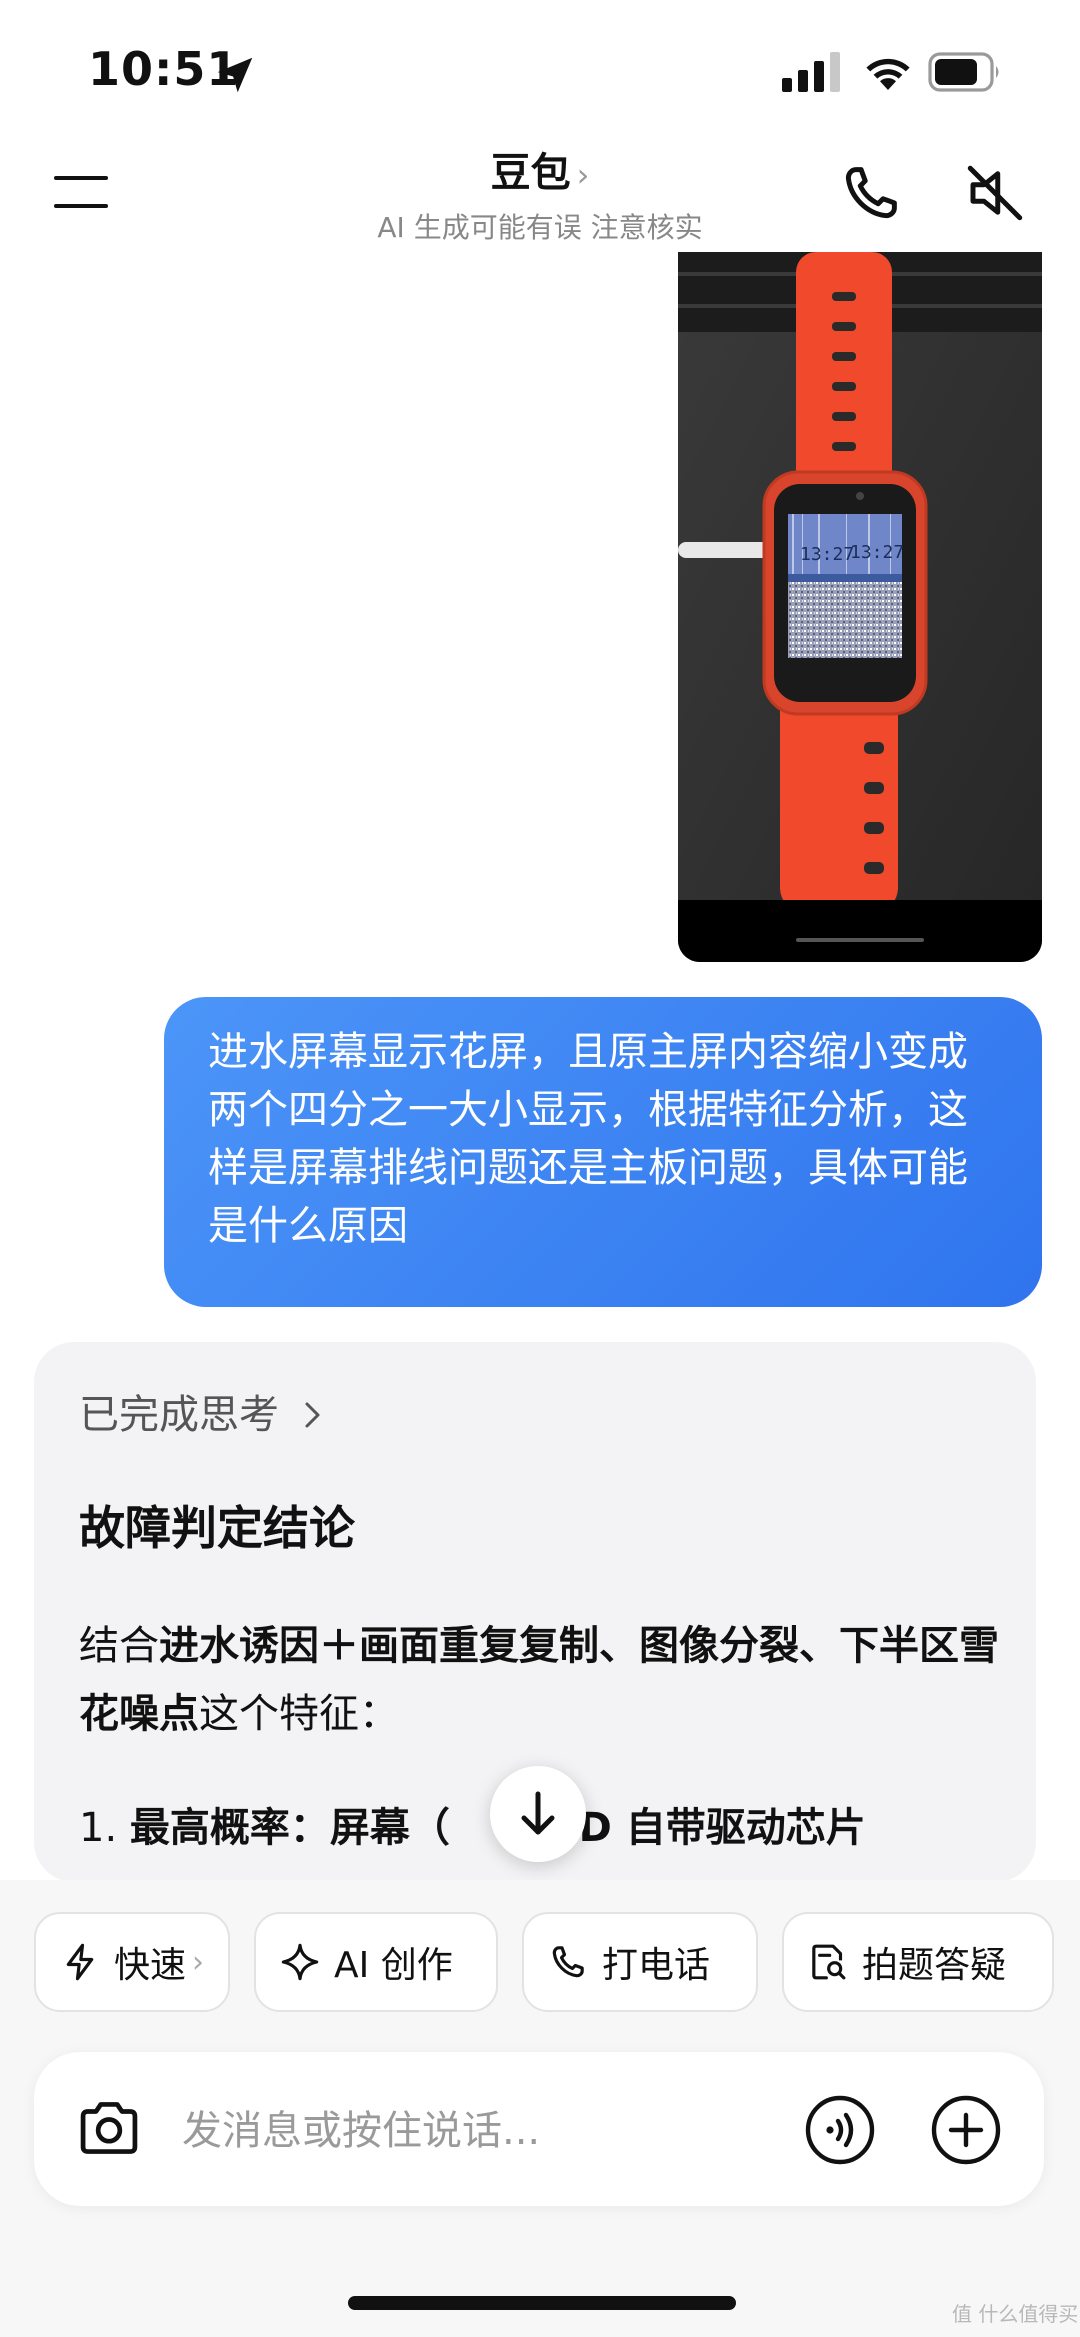 The width and height of the screenshot is (1080, 2337). I want to click on chip-label-fast: 快速, so click(150, 1965).